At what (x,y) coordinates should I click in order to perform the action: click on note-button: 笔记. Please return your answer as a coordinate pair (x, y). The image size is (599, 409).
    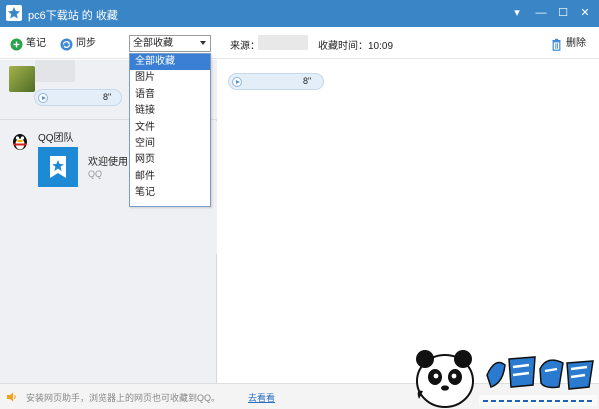
    Looking at the image, I should click on (28, 44).